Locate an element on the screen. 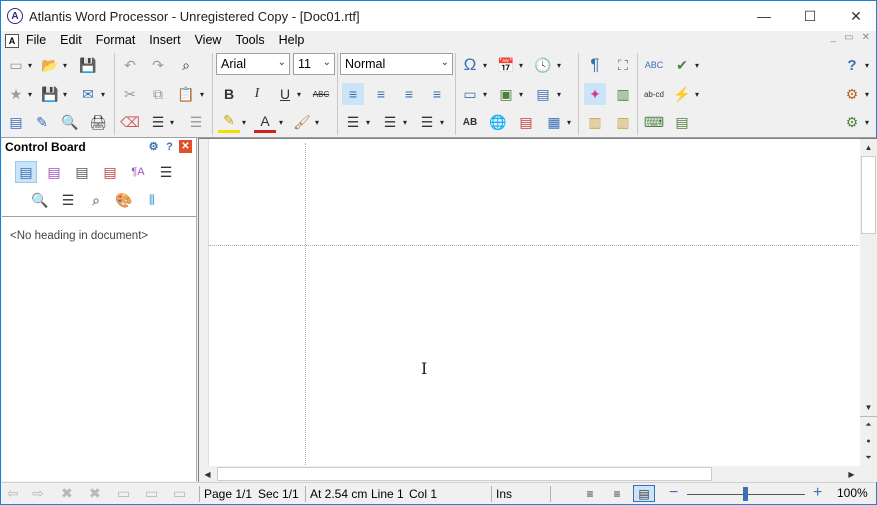 The width and height of the screenshot is (877, 505). list-icon: ☰ is located at coordinates (166, 172).